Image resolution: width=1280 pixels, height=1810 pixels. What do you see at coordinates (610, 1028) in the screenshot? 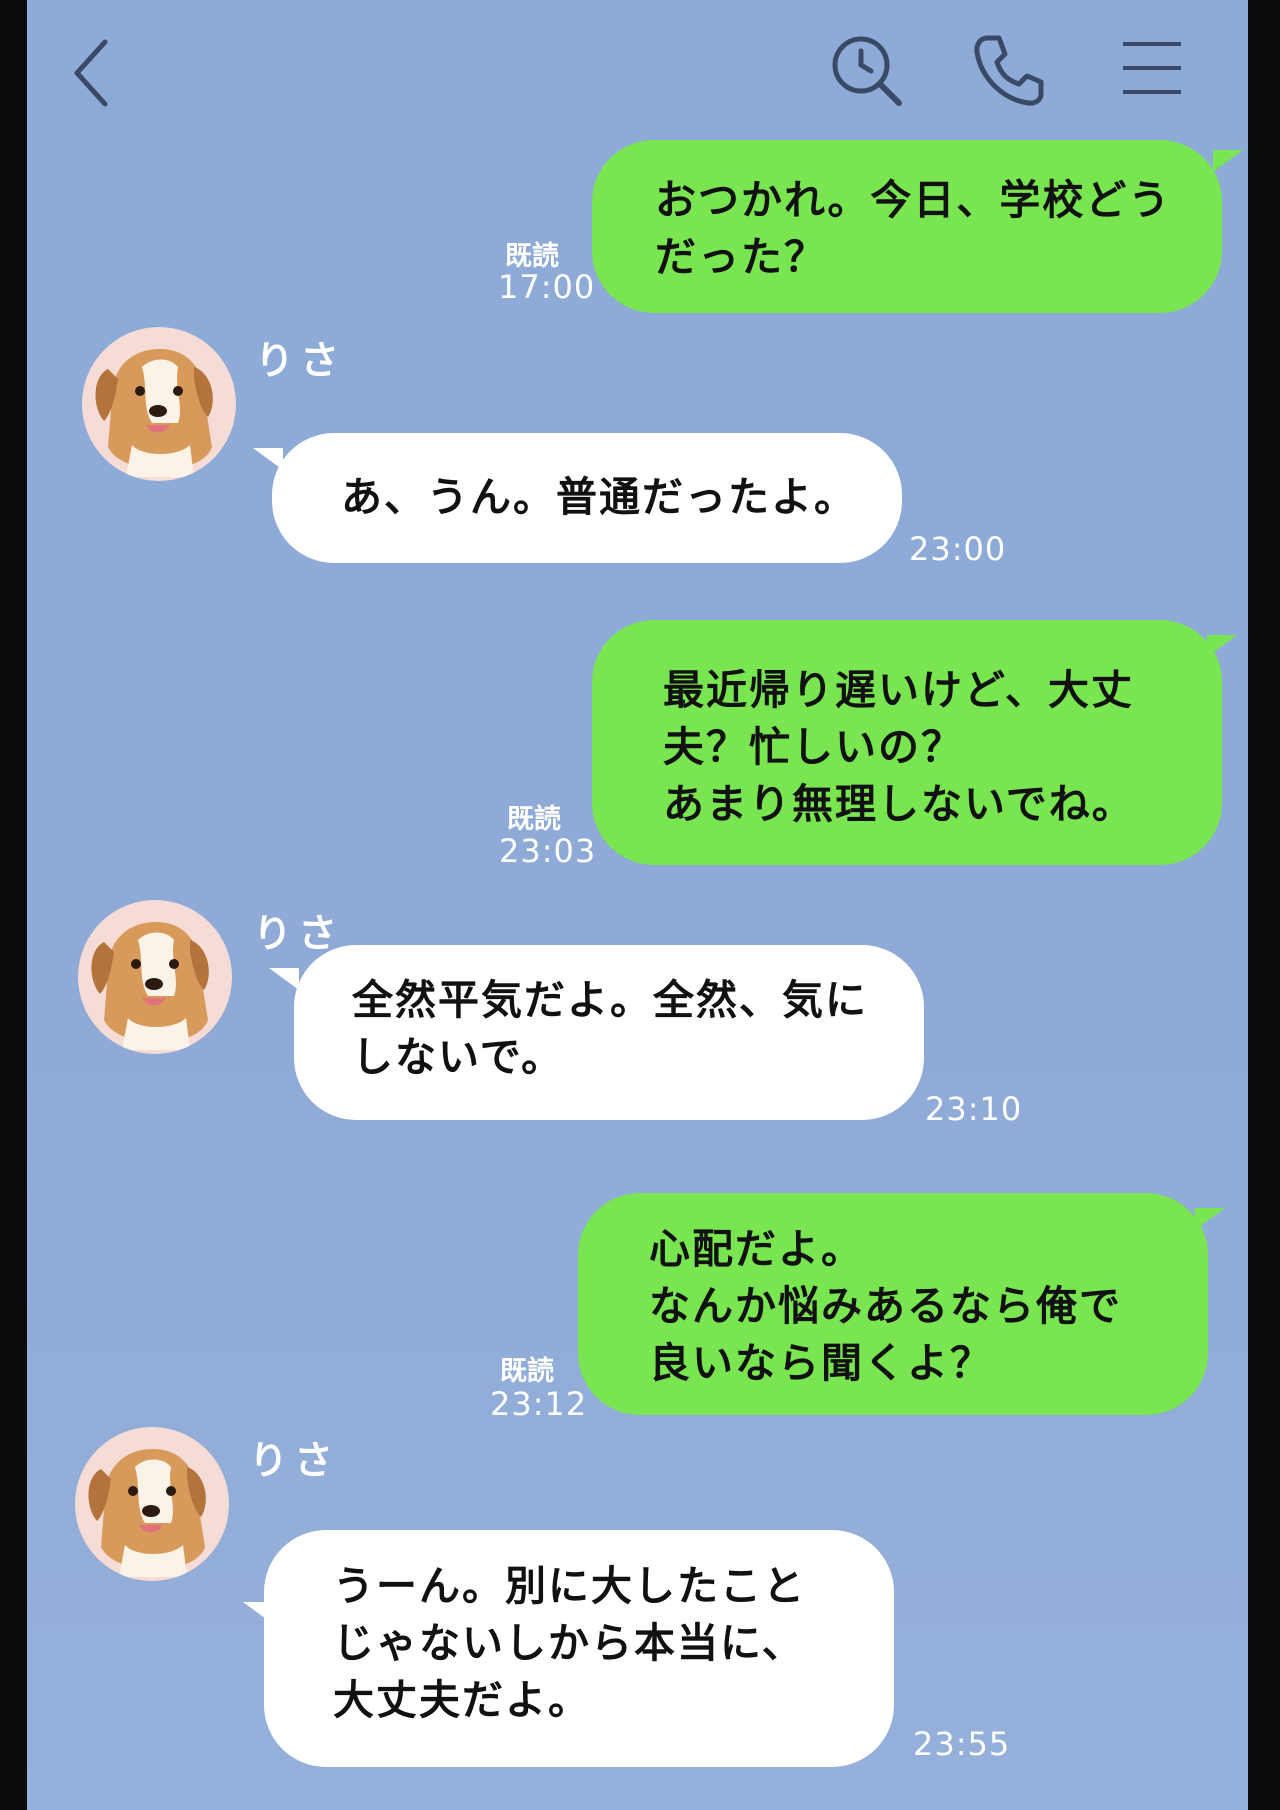
I see `message-text: 全然平気だよ。全然、気に しないで。` at bounding box center [610, 1028].